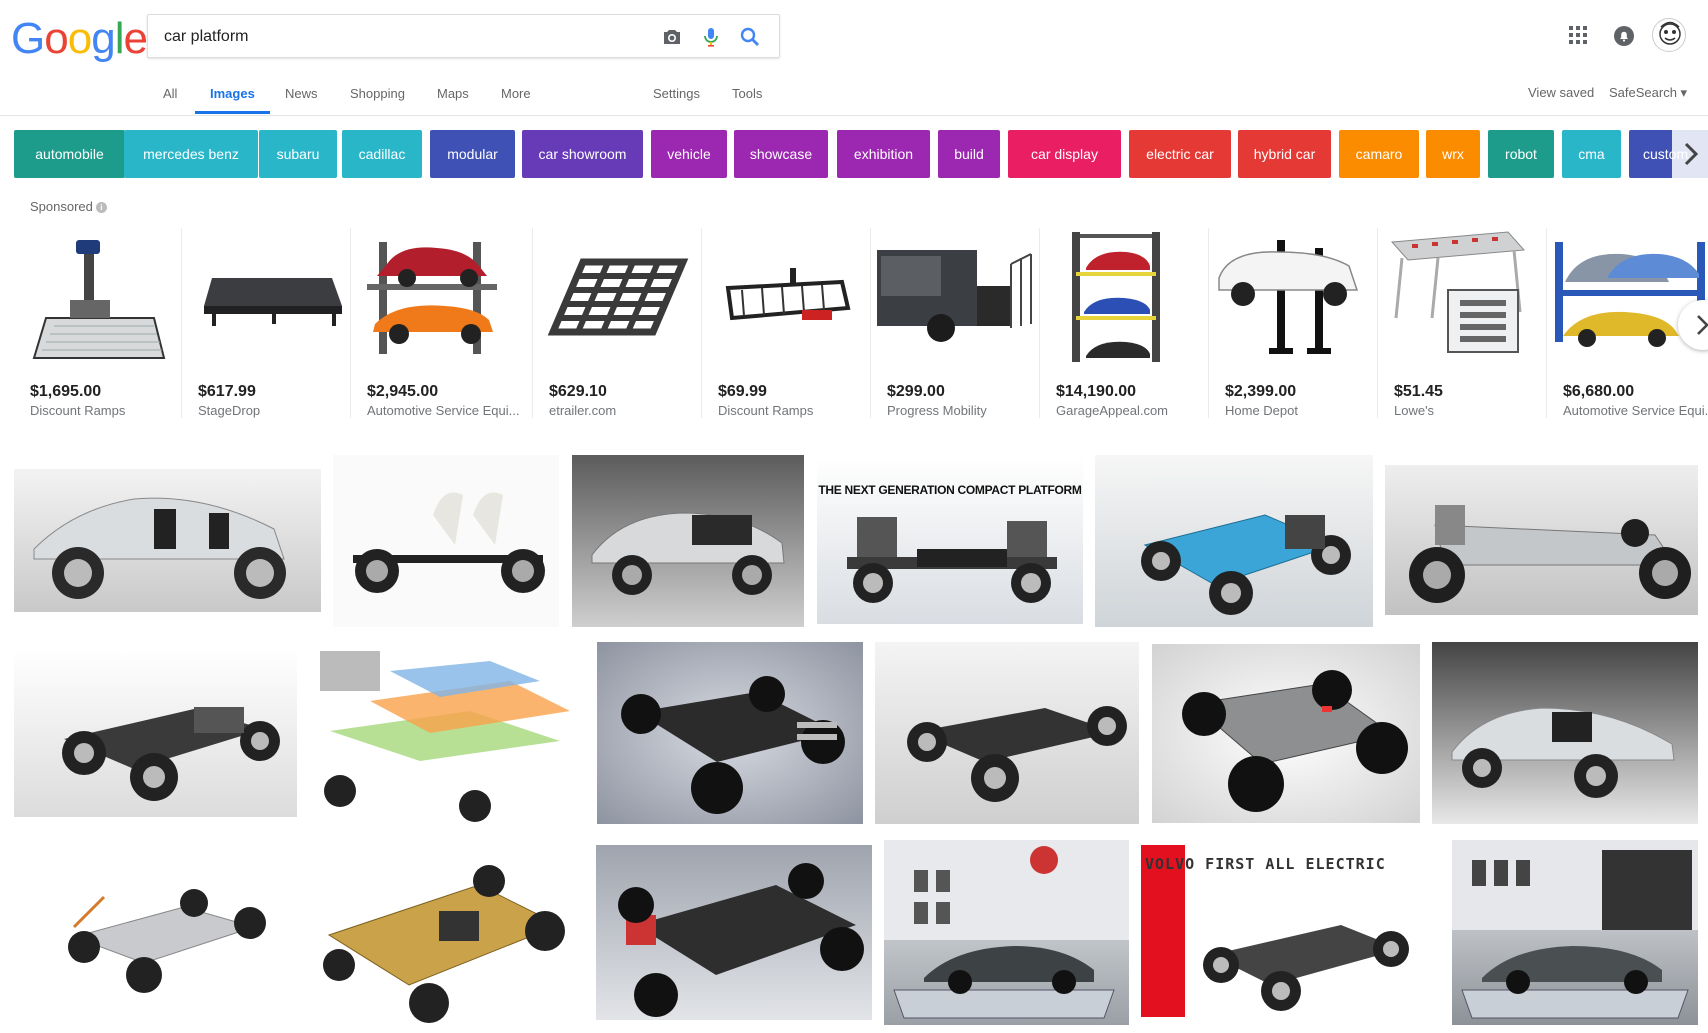 Image resolution: width=1708 pixels, height=1033 pixels. What do you see at coordinates (1591, 154) in the screenshot?
I see `chip: cma` at bounding box center [1591, 154].